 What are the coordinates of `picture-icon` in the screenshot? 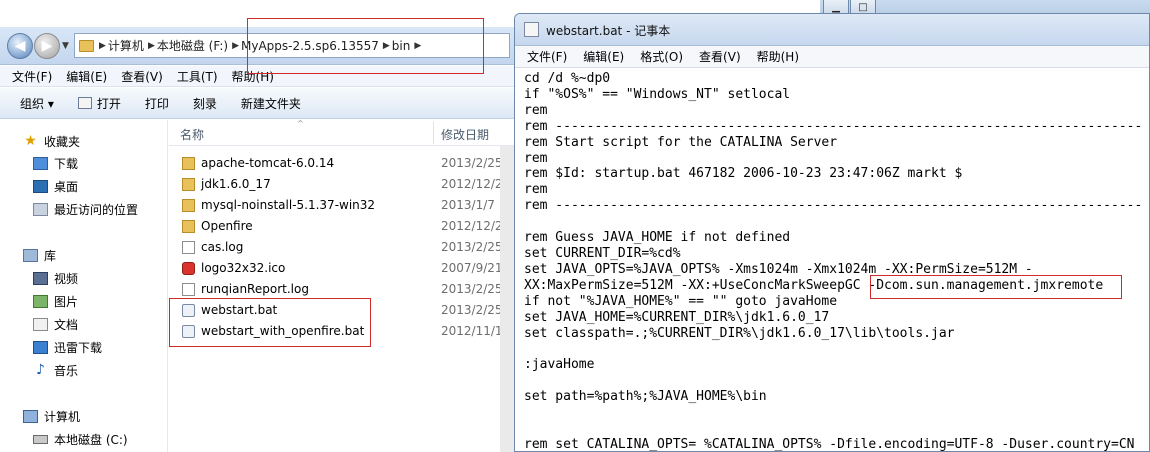 It's located at (40, 301).